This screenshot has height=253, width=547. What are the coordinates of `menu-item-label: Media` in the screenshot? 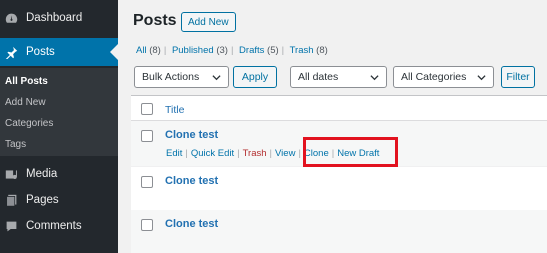 It's located at (42, 174).